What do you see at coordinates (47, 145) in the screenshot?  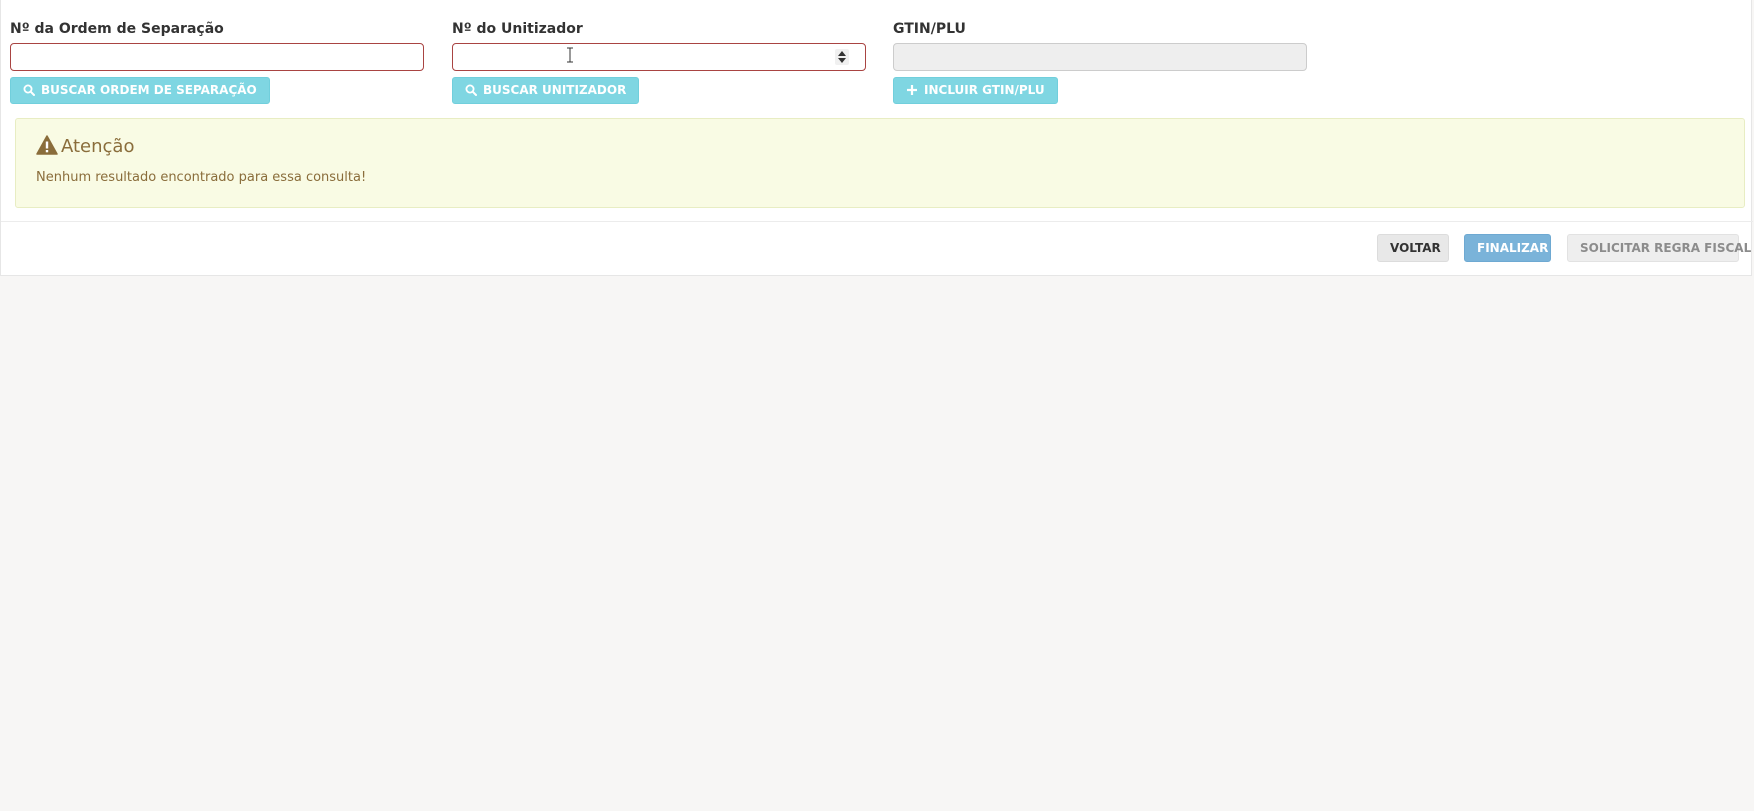 I see `warning-icon` at bounding box center [47, 145].